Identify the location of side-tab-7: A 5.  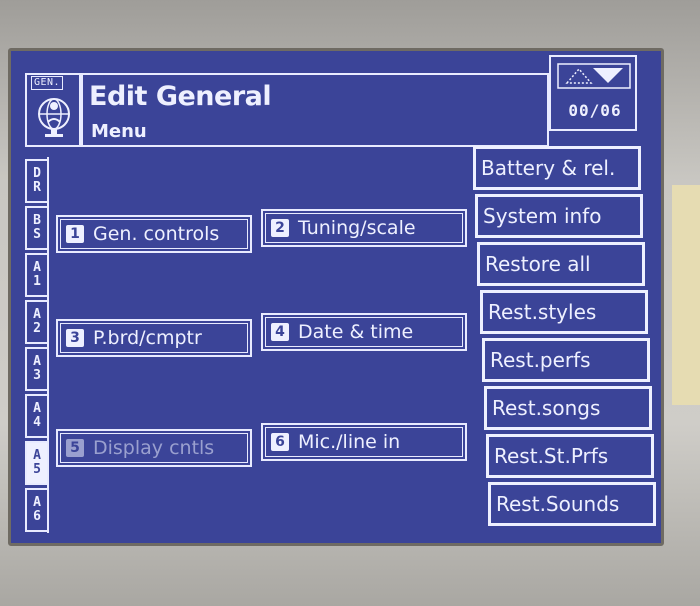
(36, 463).